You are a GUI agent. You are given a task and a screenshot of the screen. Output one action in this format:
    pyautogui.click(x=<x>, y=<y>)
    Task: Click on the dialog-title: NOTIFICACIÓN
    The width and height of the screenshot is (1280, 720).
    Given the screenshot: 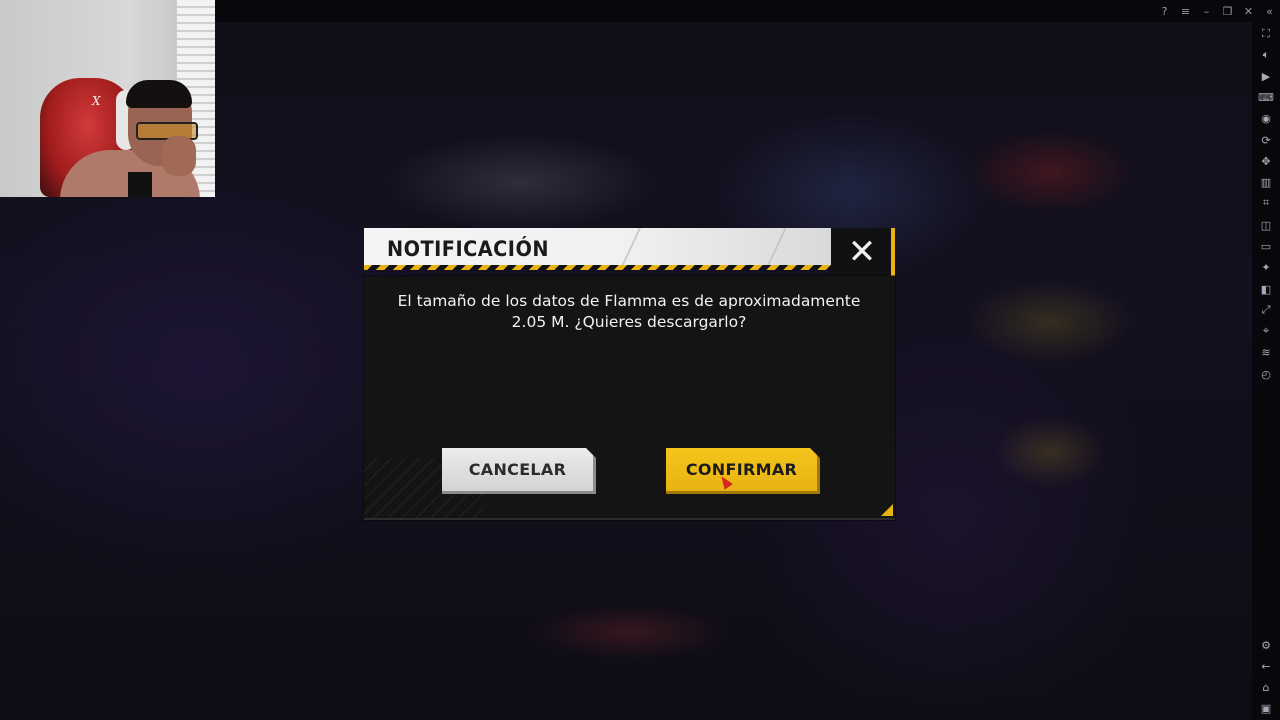 What is the action you would take?
    pyautogui.click(x=468, y=249)
    